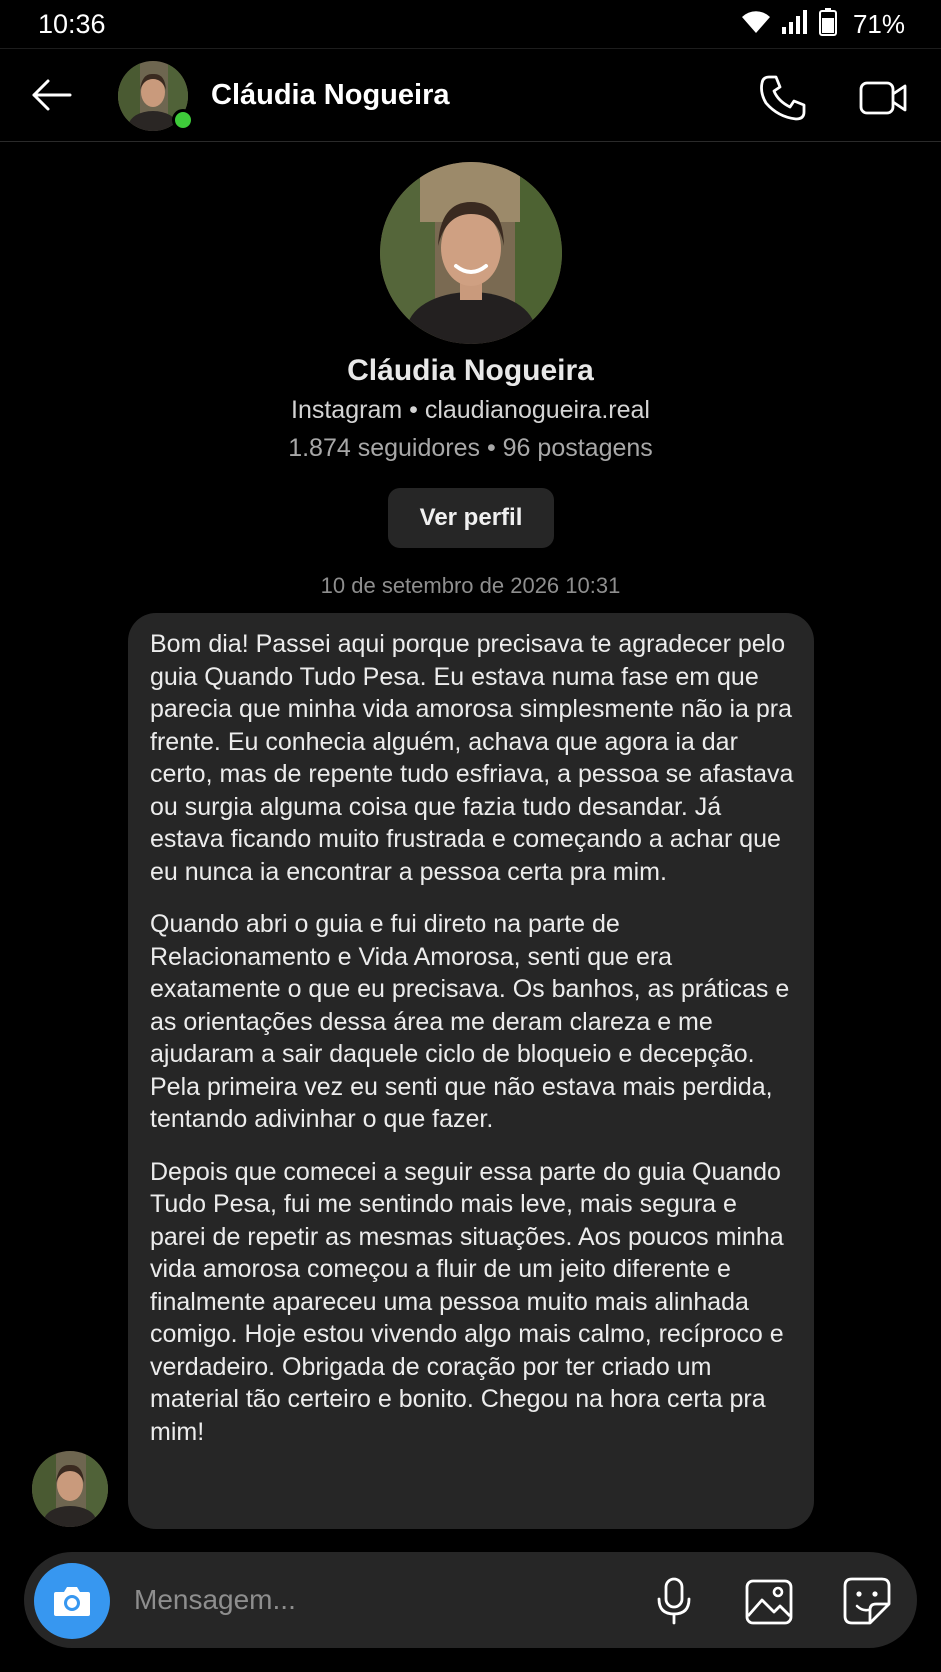 The height and width of the screenshot is (1672, 941). What do you see at coordinates (344, 1600) in the screenshot?
I see `message-input` at bounding box center [344, 1600].